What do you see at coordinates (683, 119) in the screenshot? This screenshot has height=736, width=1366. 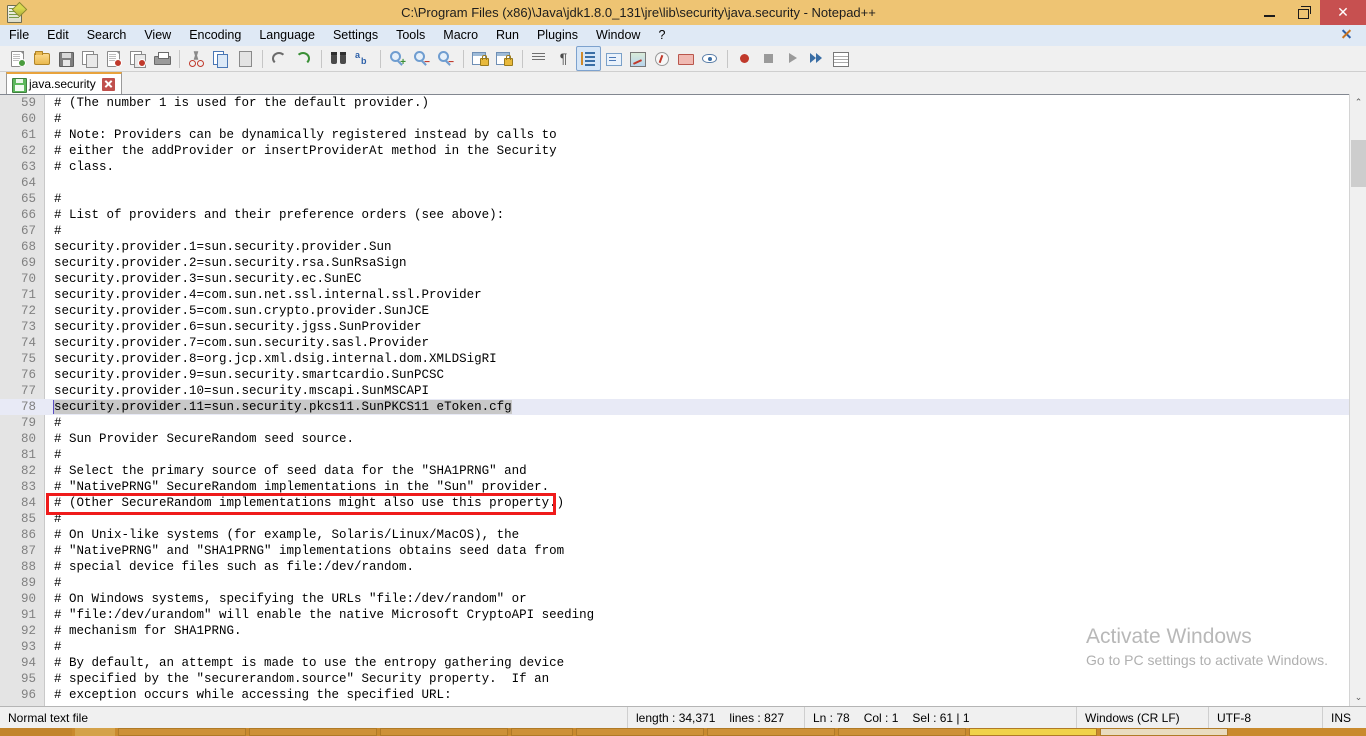 I see `code-line: 60 #` at bounding box center [683, 119].